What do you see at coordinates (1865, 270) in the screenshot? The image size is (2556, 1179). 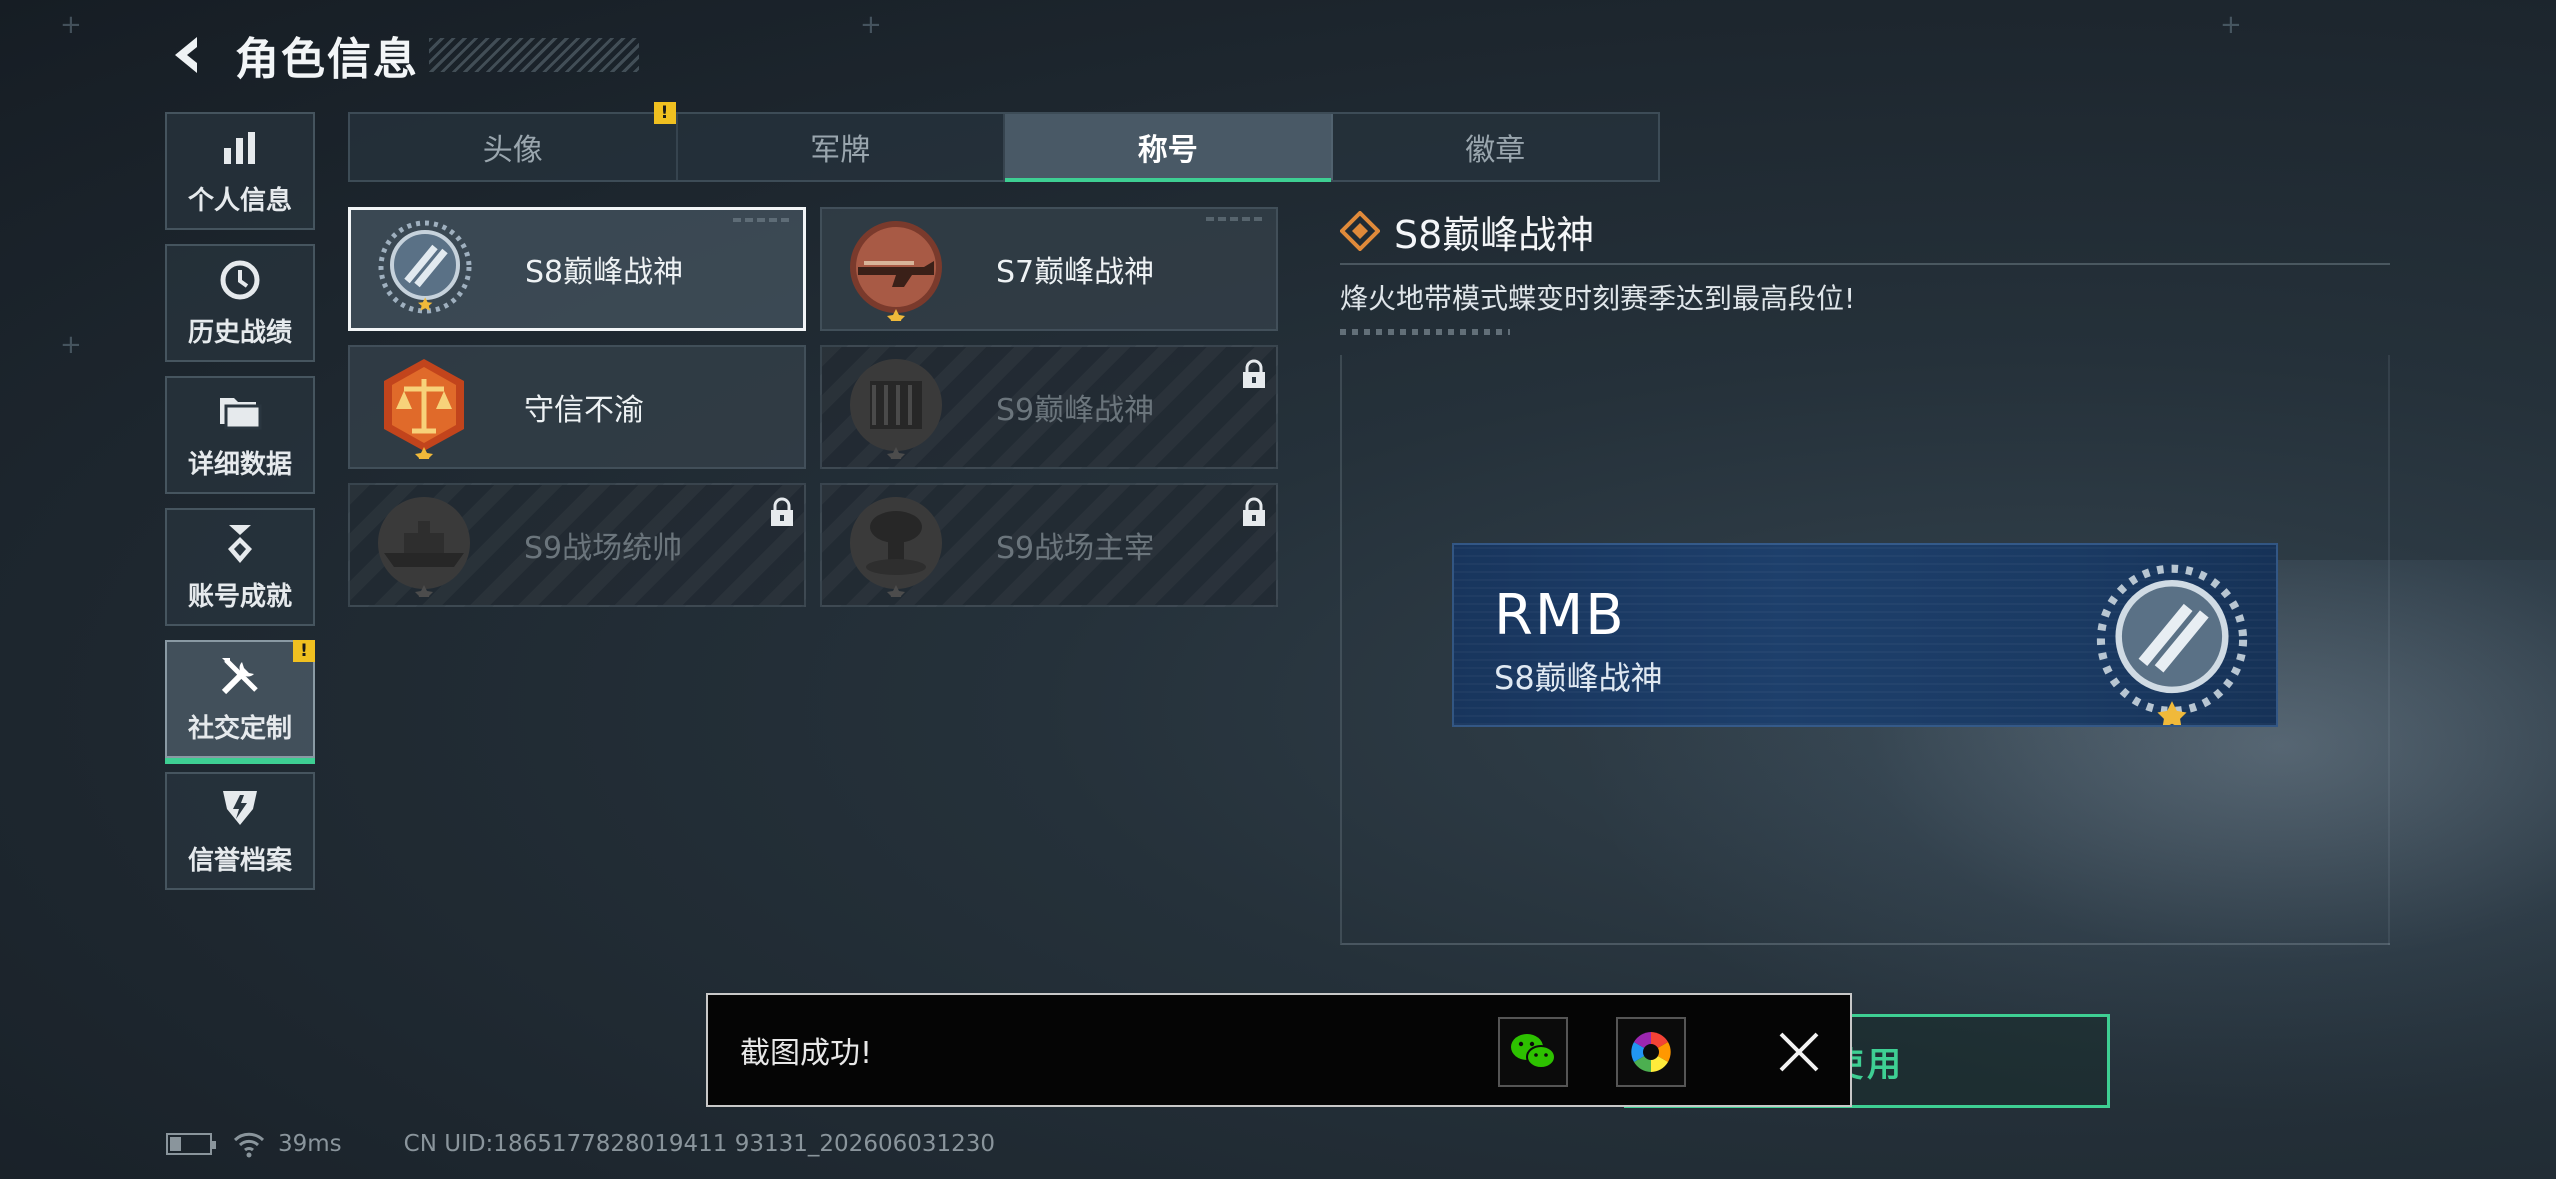 I see `title-detail-panel: S8巅峰战神 烽火地带模式蝶变时刻赛季达到最高段位!` at bounding box center [1865, 270].